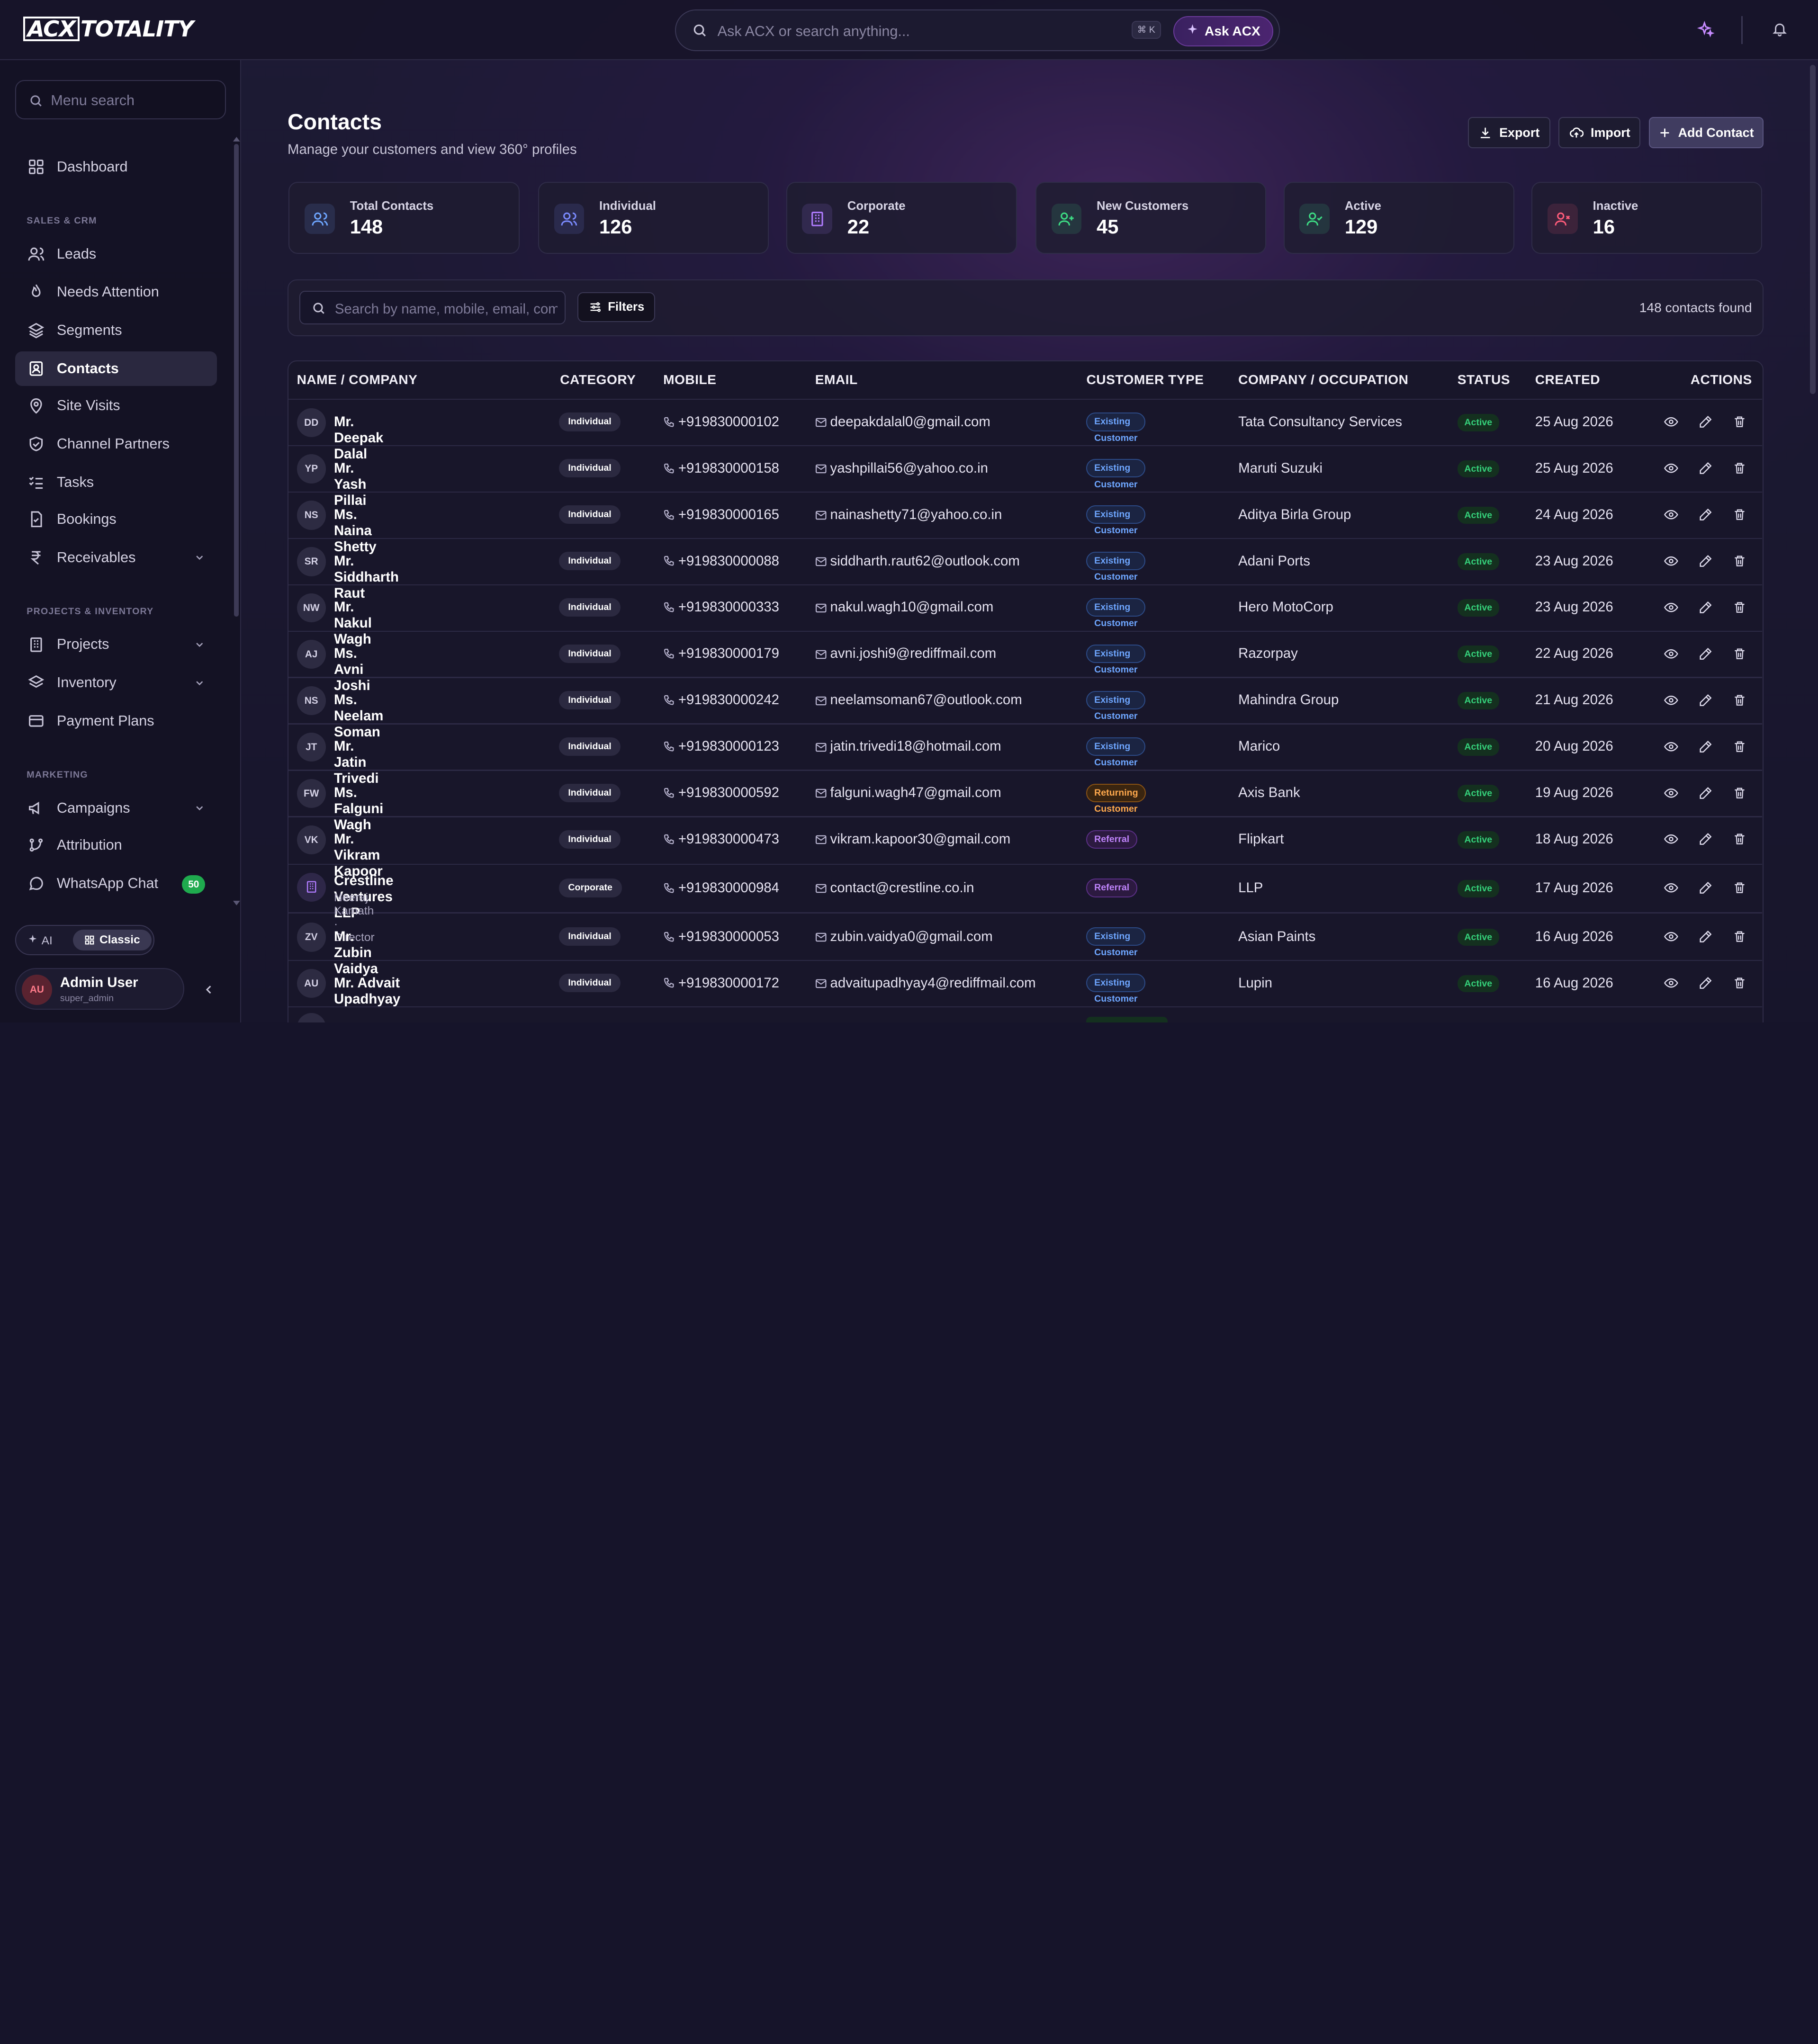  I want to click on contact-name: Mr. Jatin Trivedi, so click(356, 762).